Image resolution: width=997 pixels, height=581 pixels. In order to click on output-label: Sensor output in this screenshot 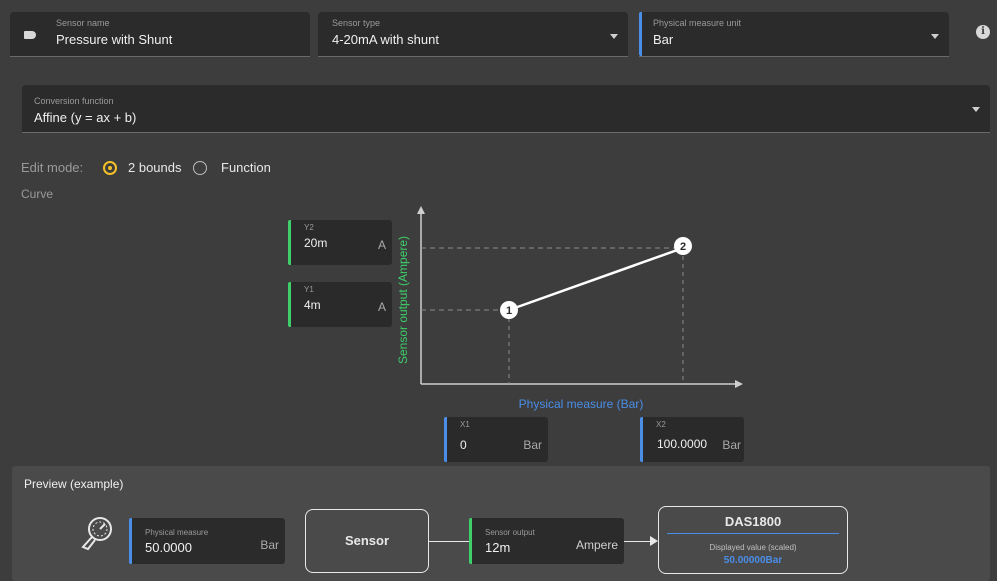, I will do `click(510, 532)`.